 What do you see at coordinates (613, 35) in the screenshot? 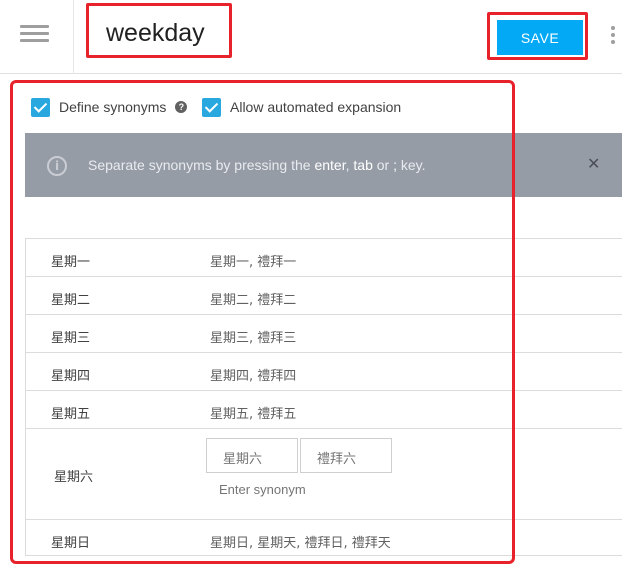
I see `more-options-icon` at bounding box center [613, 35].